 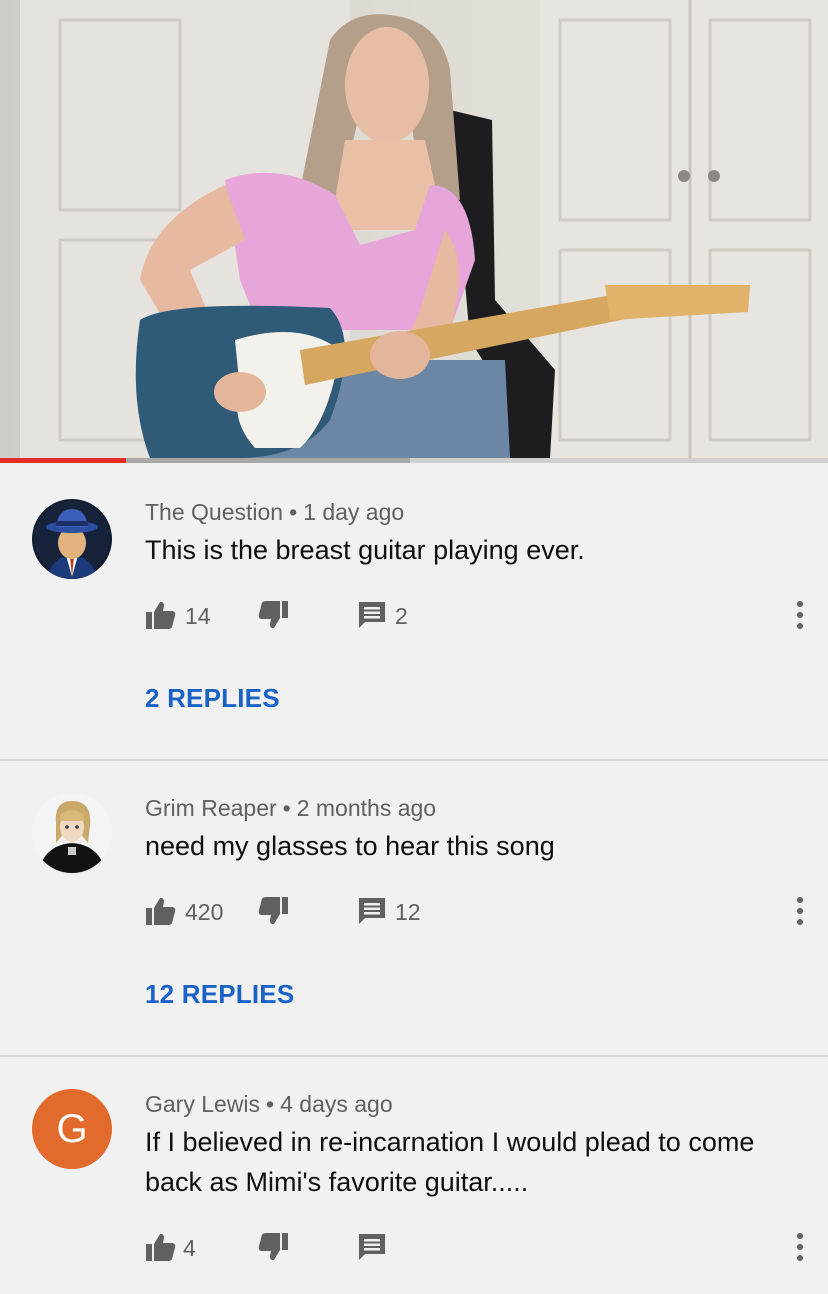 What do you see at coordinates (350, 846) in the screenshot?
I see `comment-text: need my glasses to hear this song` at bounding box center [350, 846].